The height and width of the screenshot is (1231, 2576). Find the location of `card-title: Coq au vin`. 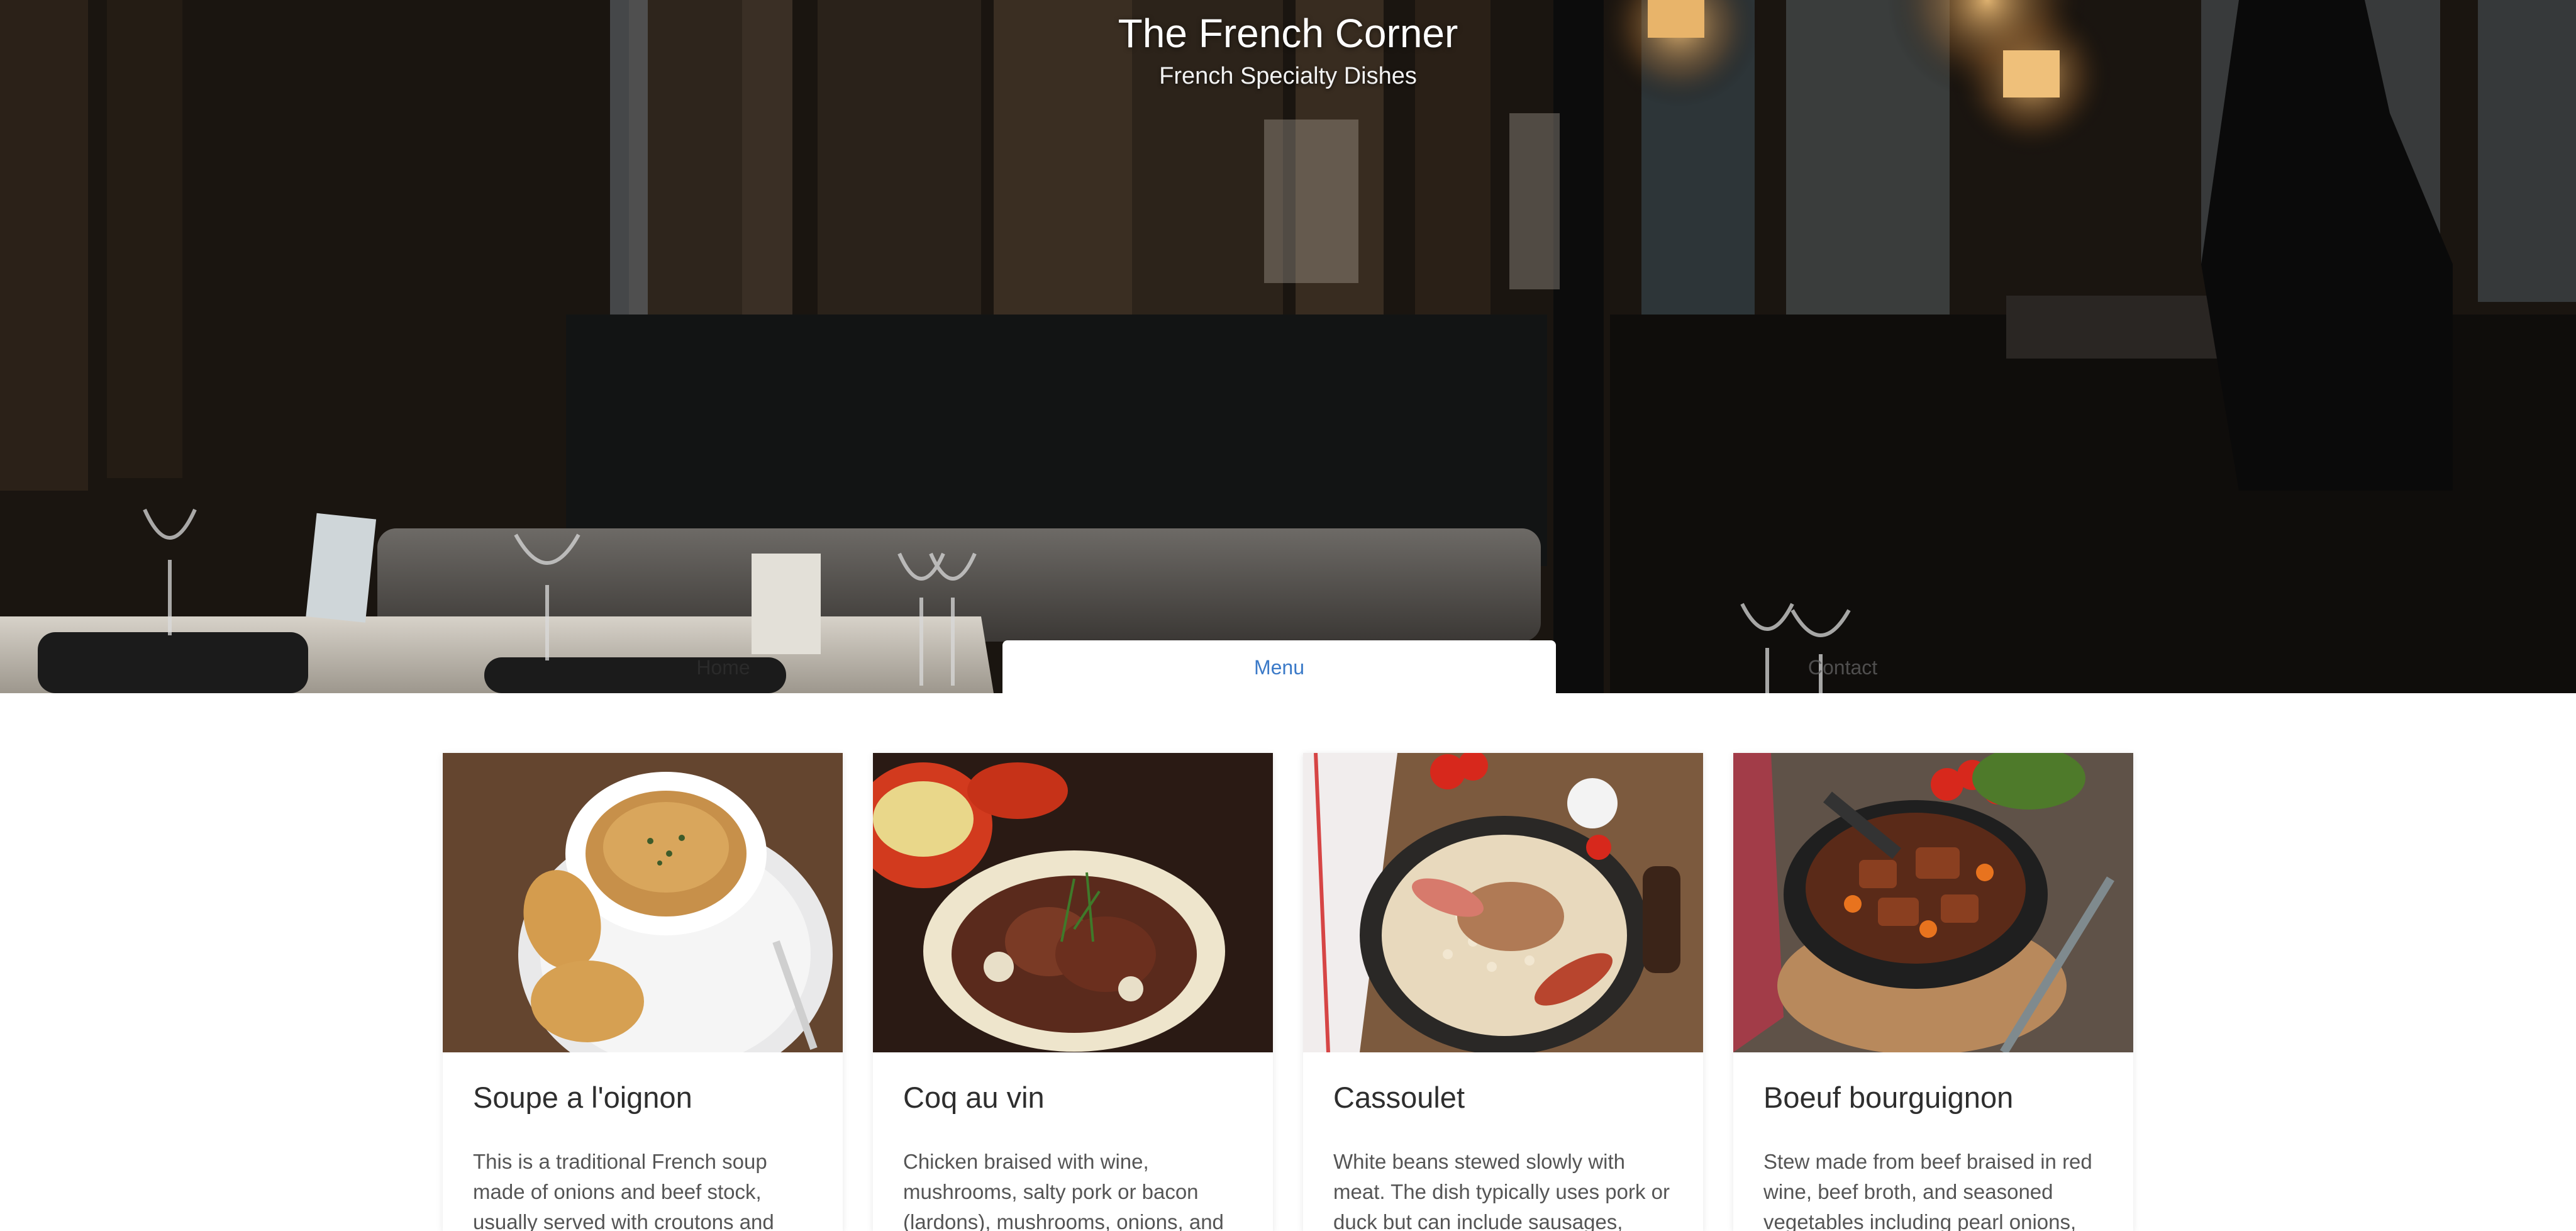

card-title: Coq au vin is located at coordinates (974, 1097).